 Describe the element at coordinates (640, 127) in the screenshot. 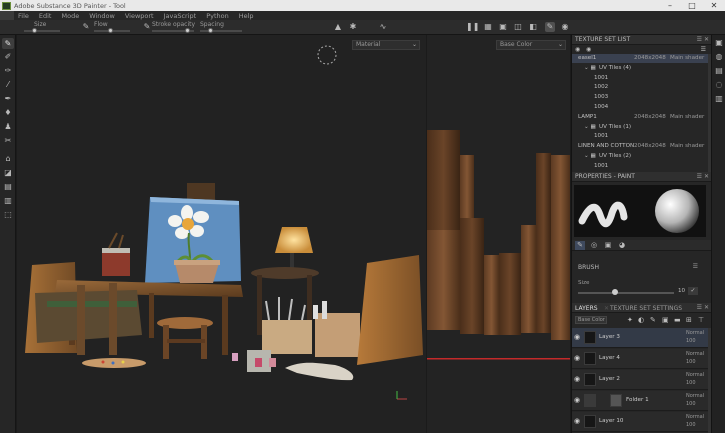

I see `texture-set-row: ⌄ ▦ UV Tiles (1)` at that location.